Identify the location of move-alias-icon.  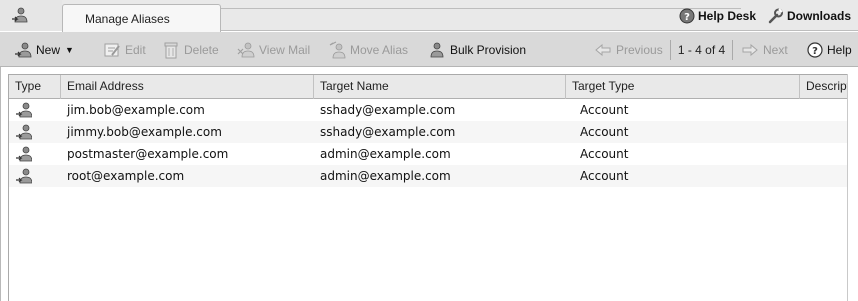
(337, 50).